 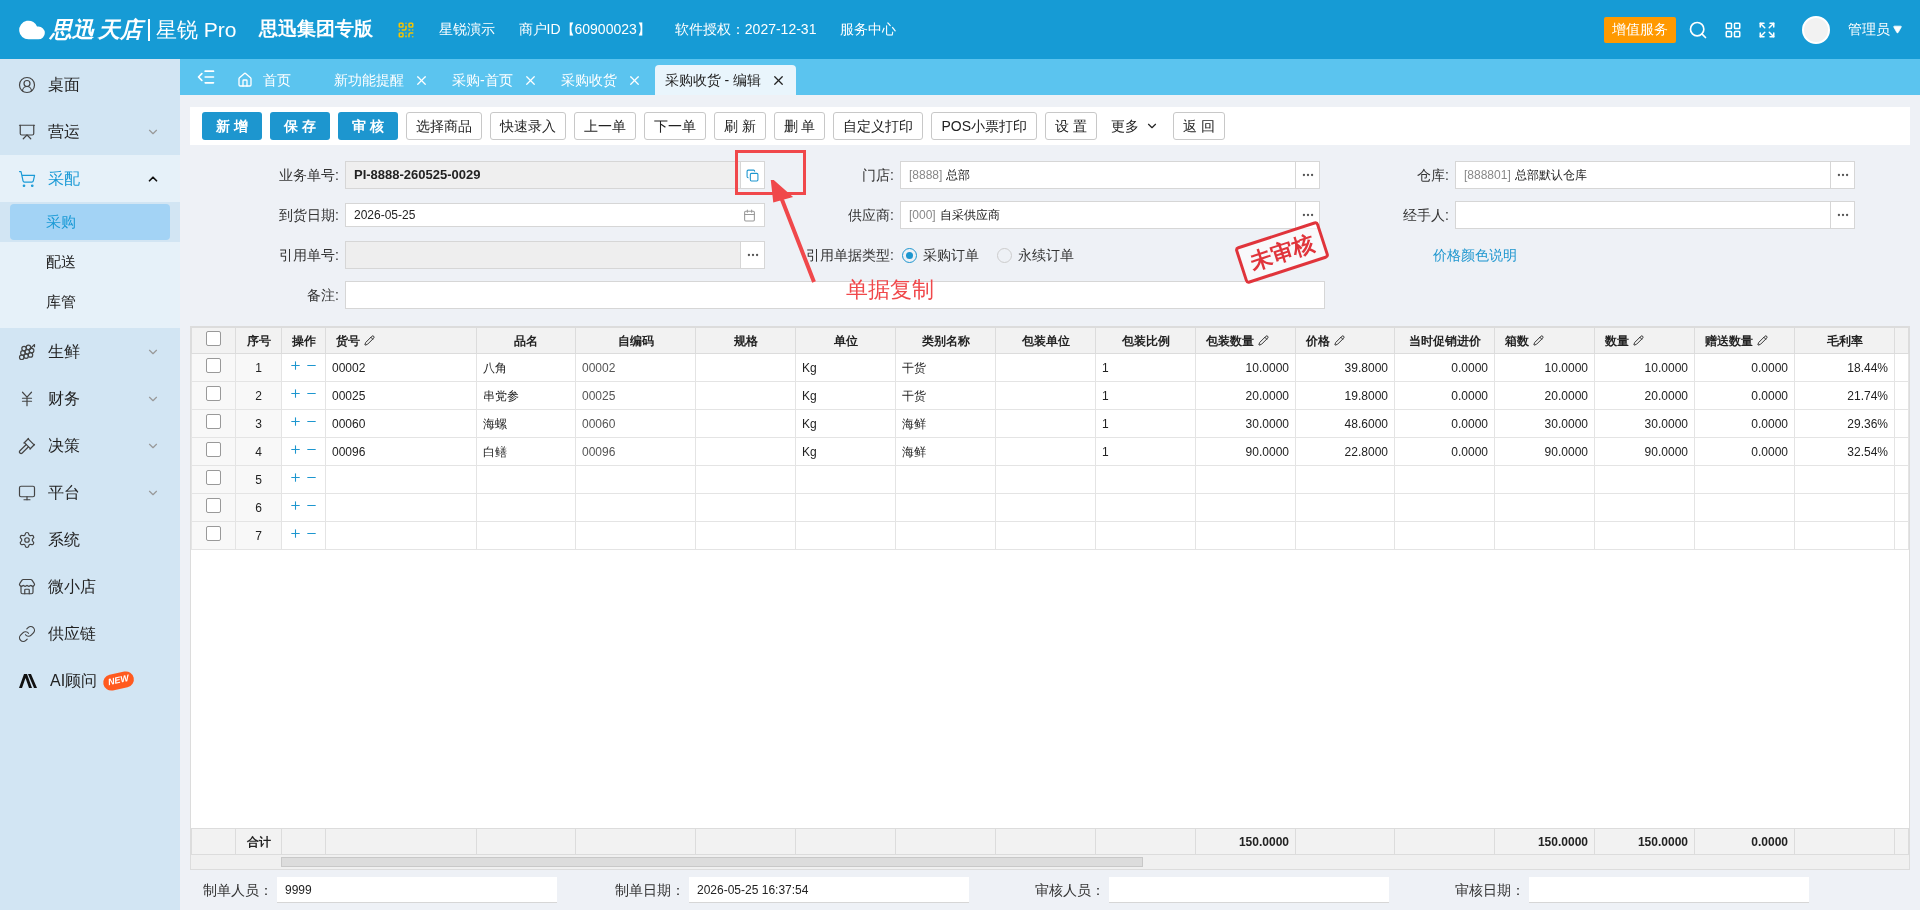 What do you see at coordinates (1867, 451) in the screenshot?
I see `table-cell: 32.54%` at bounding box center [1867, 451].